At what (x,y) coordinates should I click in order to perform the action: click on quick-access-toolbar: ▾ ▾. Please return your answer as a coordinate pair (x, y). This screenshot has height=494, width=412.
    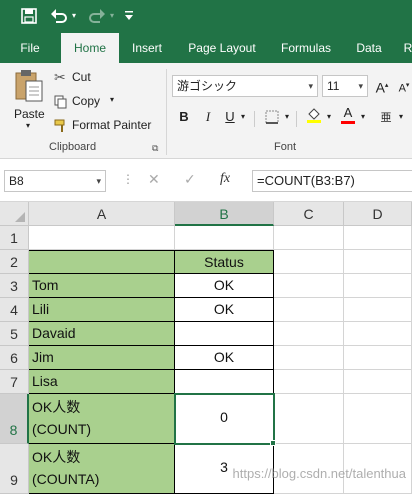
    Looking at the image, I should click on (206, 16).